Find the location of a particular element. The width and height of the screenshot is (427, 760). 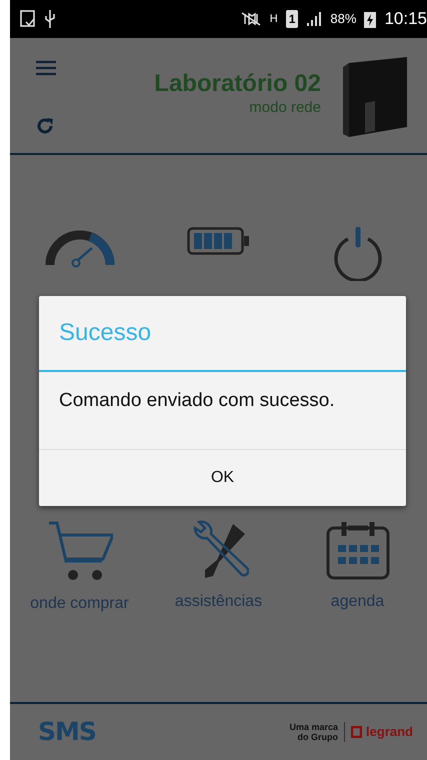

power-icon is located at coordinates (358, 254).